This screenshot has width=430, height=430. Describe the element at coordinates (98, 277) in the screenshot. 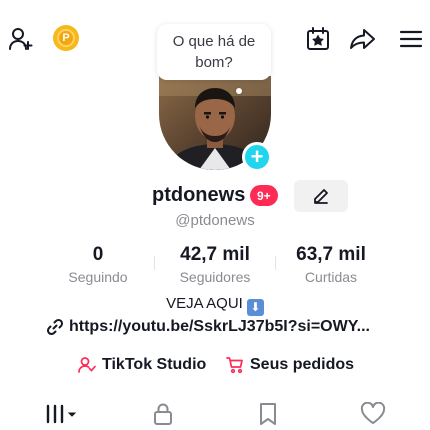

I see `stat-label: Seguindo` at that location.